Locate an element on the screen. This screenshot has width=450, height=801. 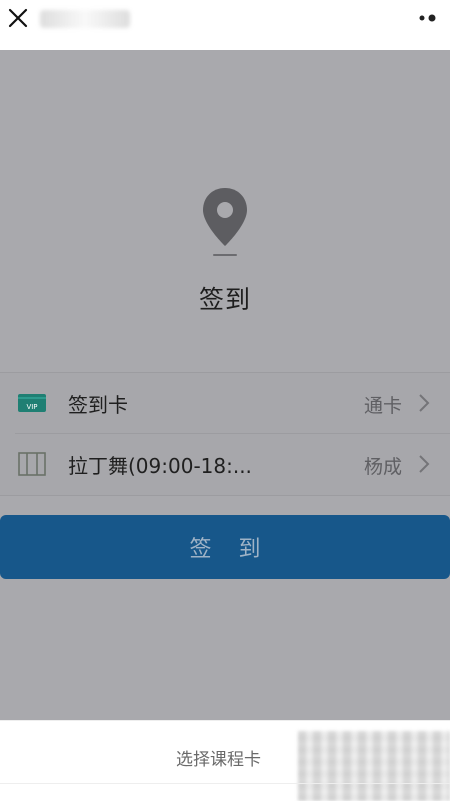
close-button is located at coordinates (18, 18).